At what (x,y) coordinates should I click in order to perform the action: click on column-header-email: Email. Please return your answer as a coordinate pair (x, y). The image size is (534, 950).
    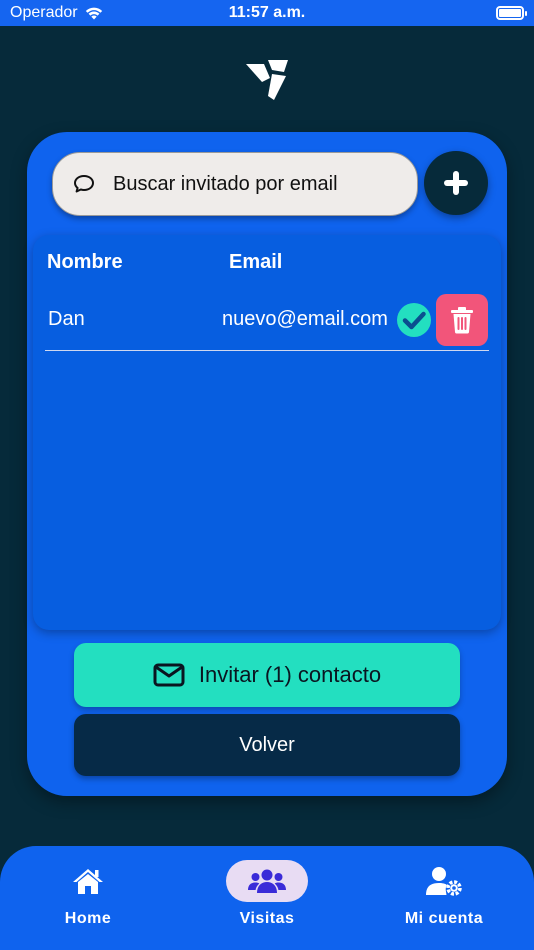
    Looking at the image, I should click on (256, 262).